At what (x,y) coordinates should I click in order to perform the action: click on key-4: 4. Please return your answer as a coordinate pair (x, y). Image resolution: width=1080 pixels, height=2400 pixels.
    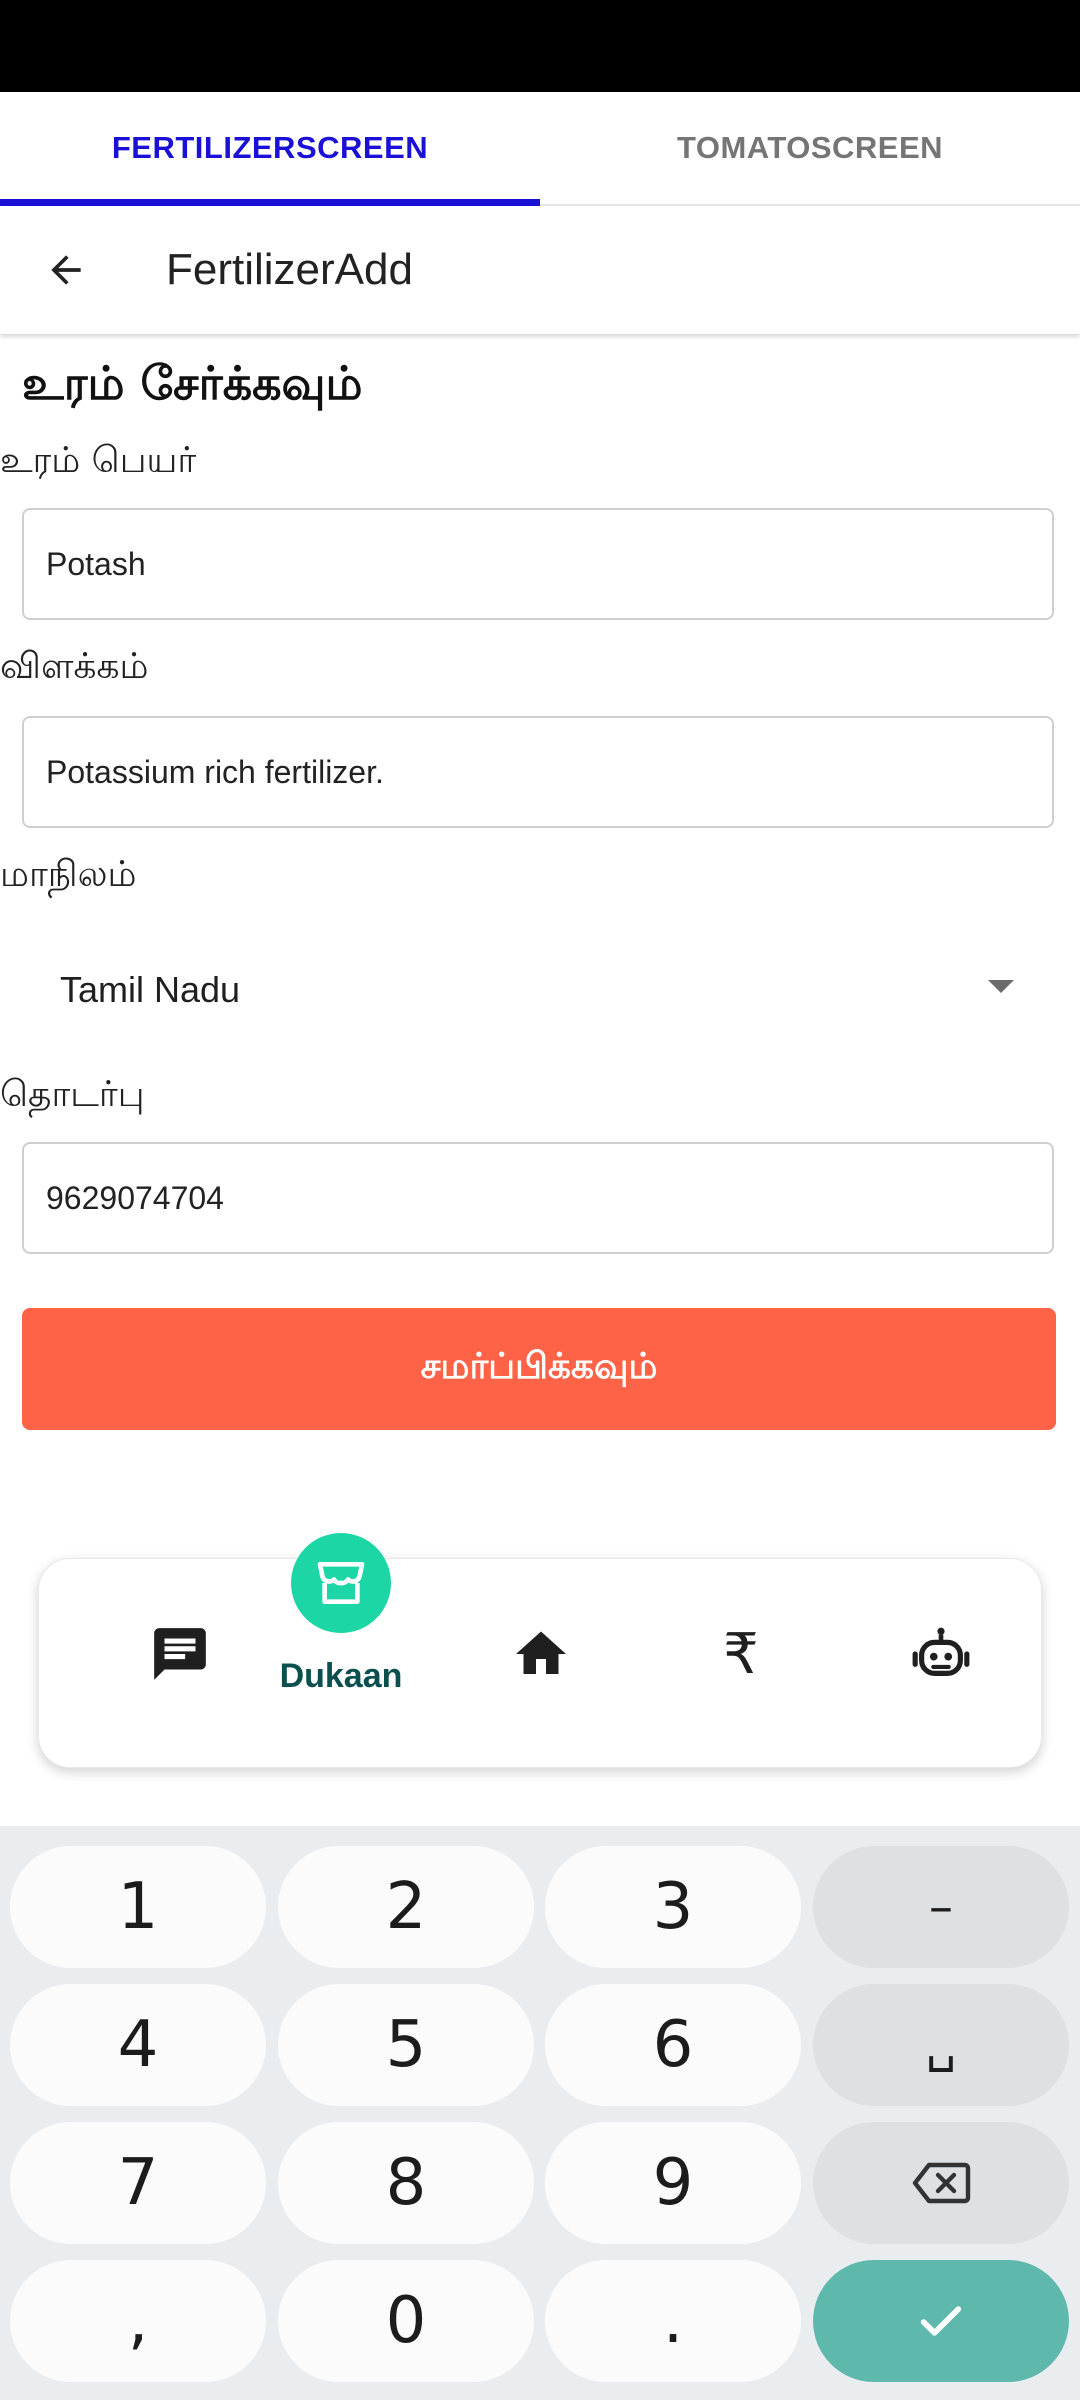
    Looking at the image, I should click on (138, 2045).